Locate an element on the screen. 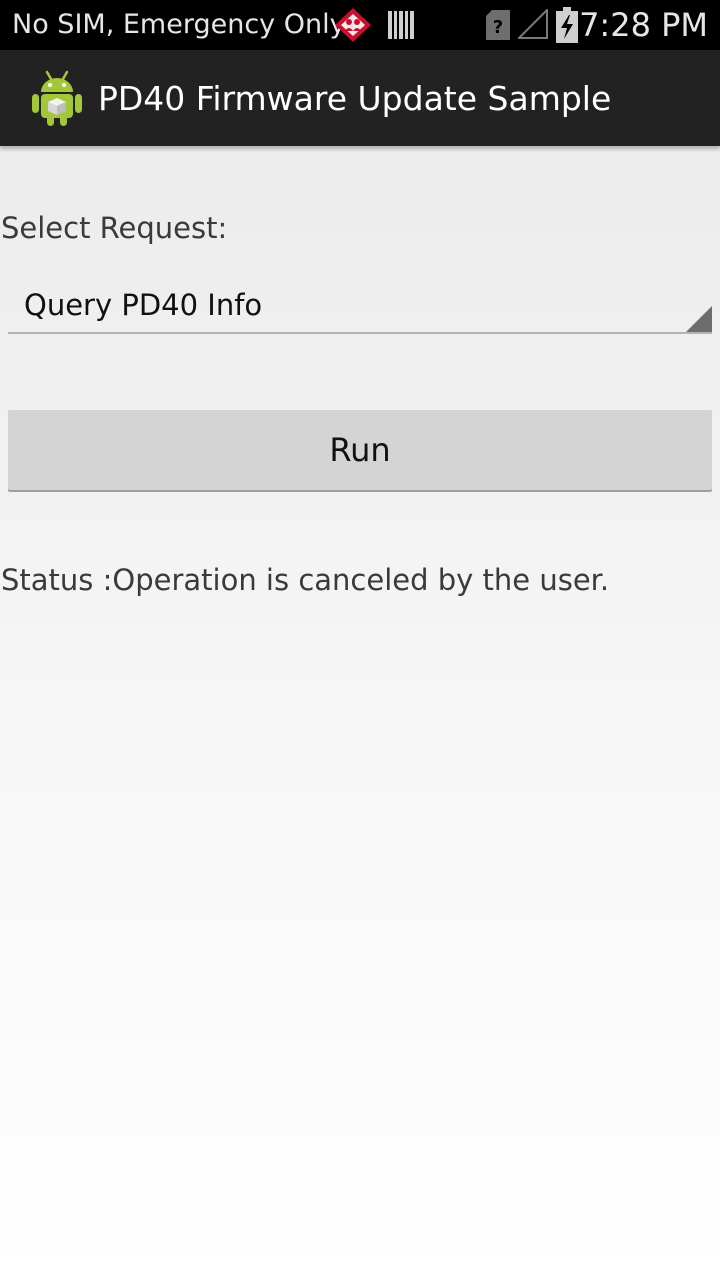  status-bar: No SIM, Emergency Only ? 7:28 PM is located at coordinates (360, 25).